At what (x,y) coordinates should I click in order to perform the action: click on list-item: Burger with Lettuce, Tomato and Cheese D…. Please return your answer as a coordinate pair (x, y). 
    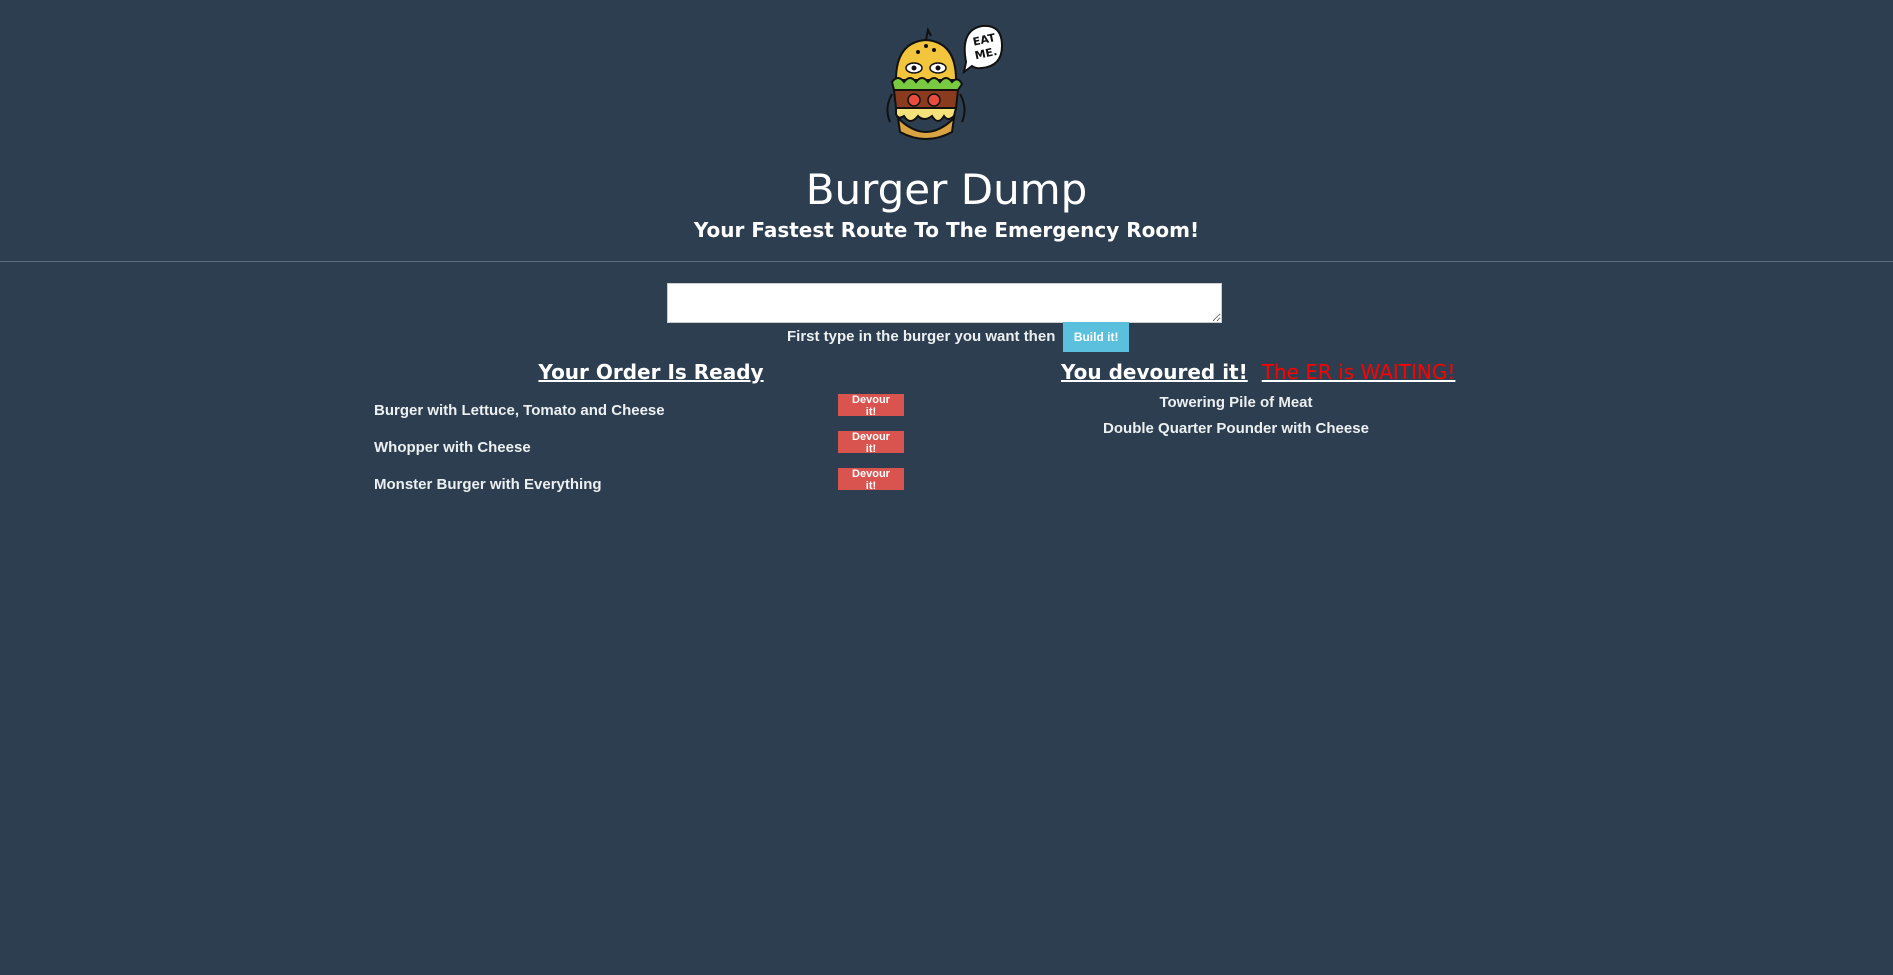
    Looking at the image, I should click on (639, 412).